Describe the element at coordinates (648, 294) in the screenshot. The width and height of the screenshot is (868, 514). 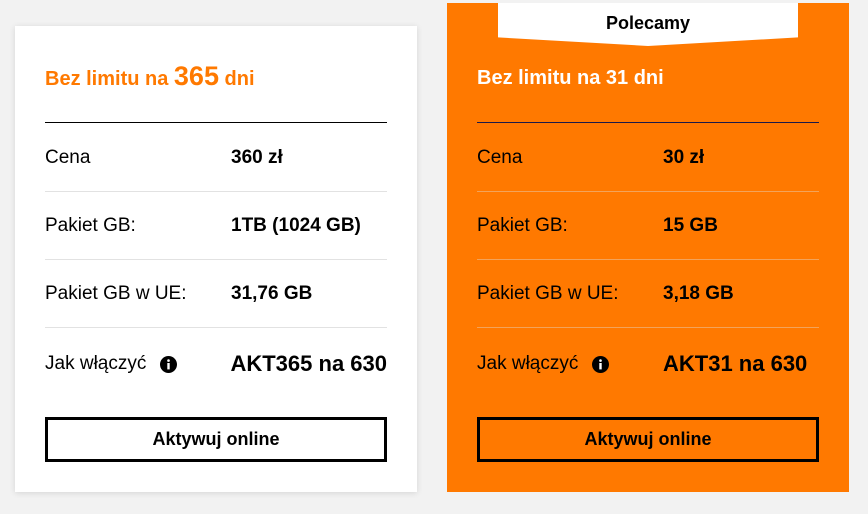
I see `eu-data-package-row: Pakiet GB w UE: 3,18 GB` at that location.